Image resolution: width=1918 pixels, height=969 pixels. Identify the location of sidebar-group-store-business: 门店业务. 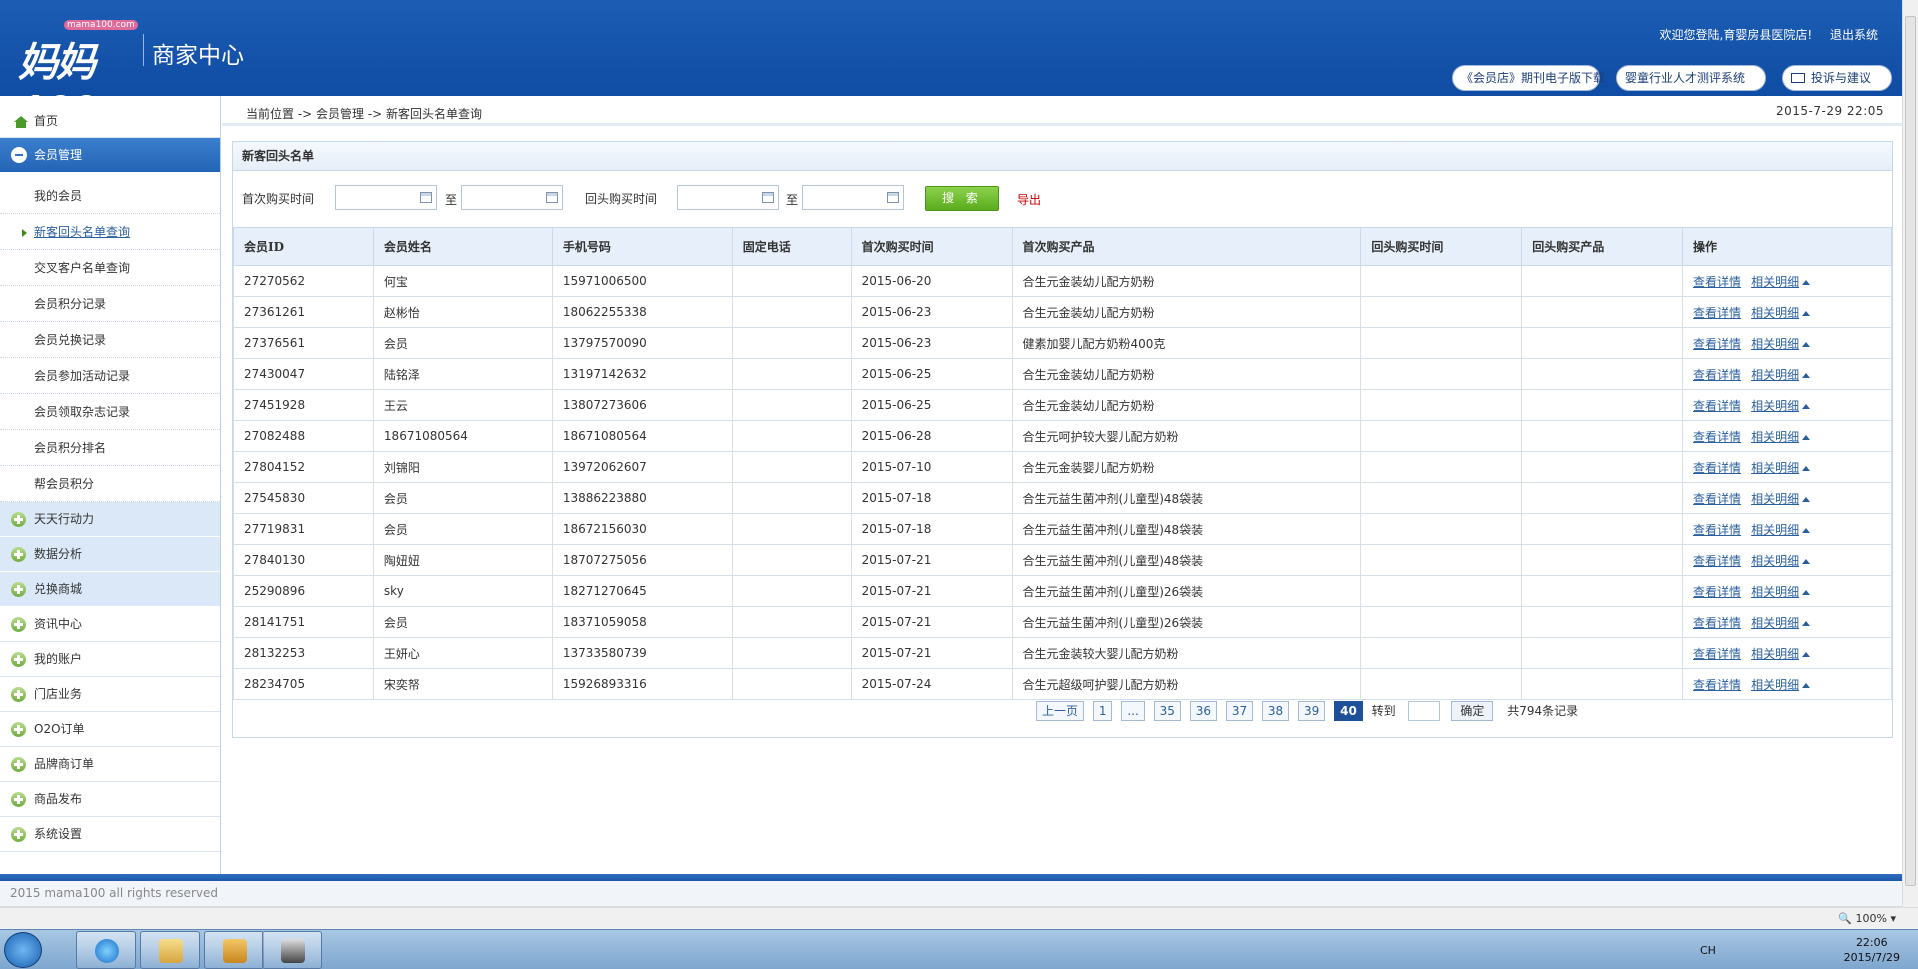
(110, 694).